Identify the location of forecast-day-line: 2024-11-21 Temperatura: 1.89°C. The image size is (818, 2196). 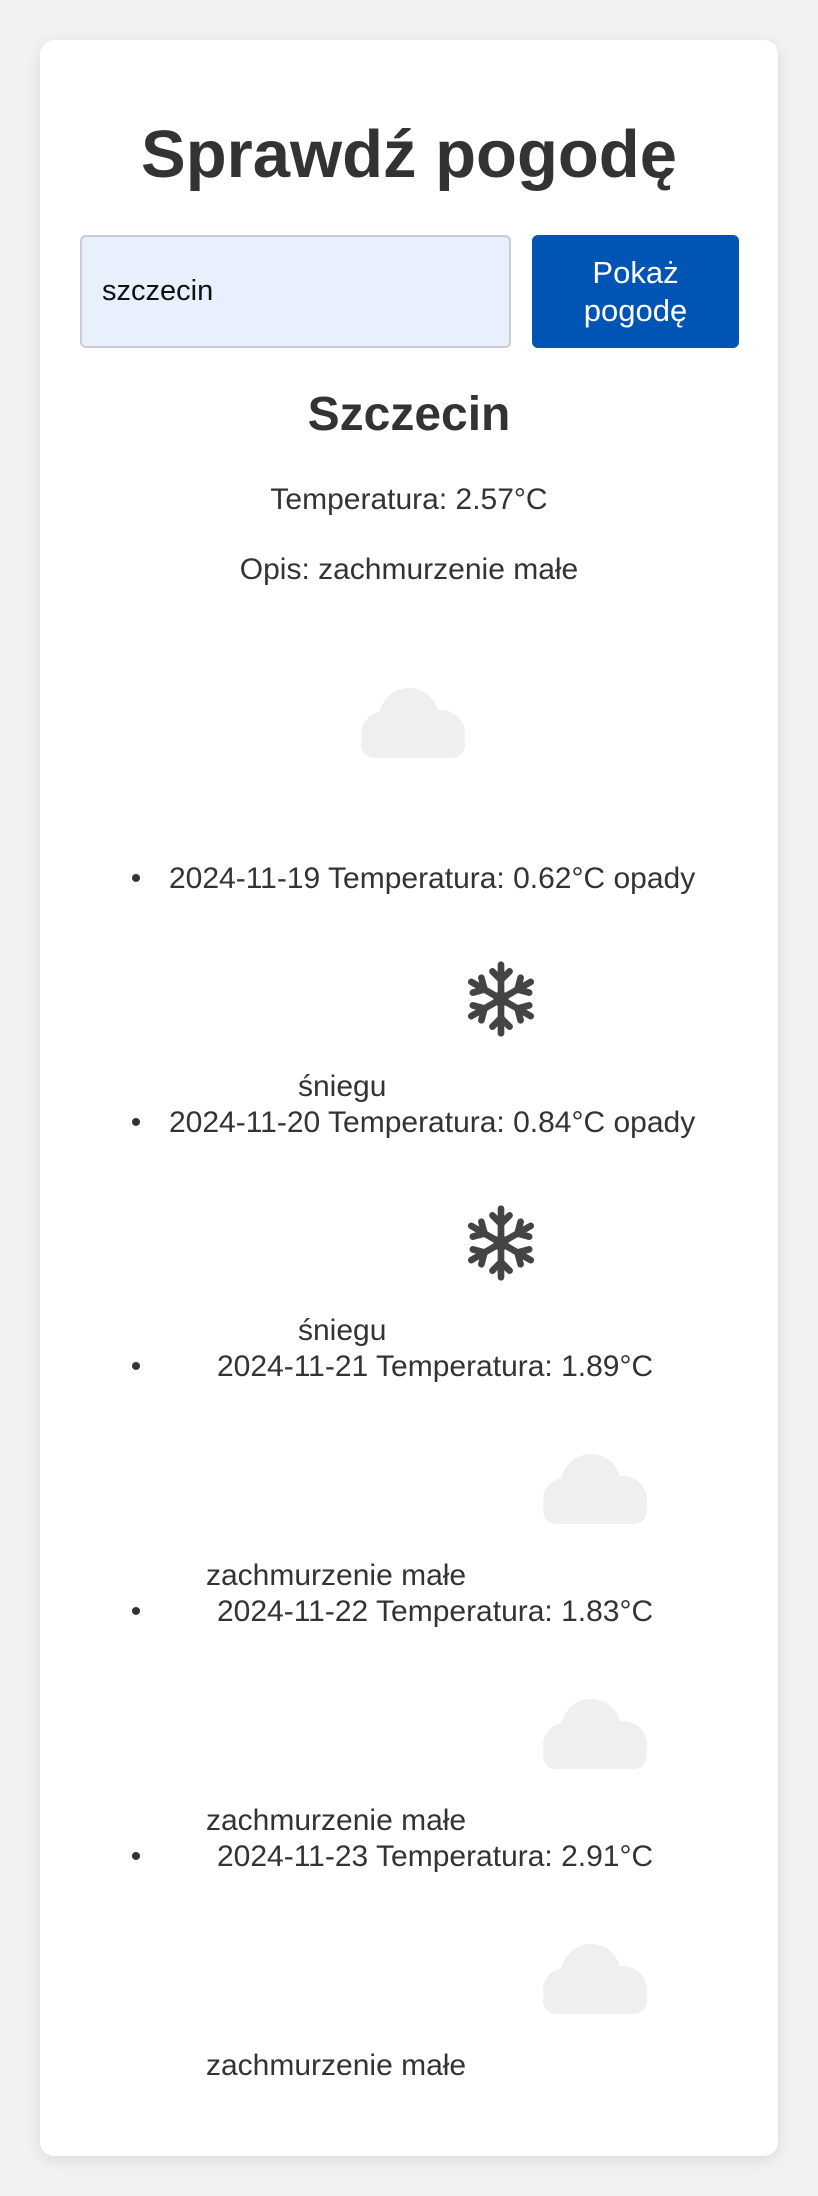
(435, 1366).